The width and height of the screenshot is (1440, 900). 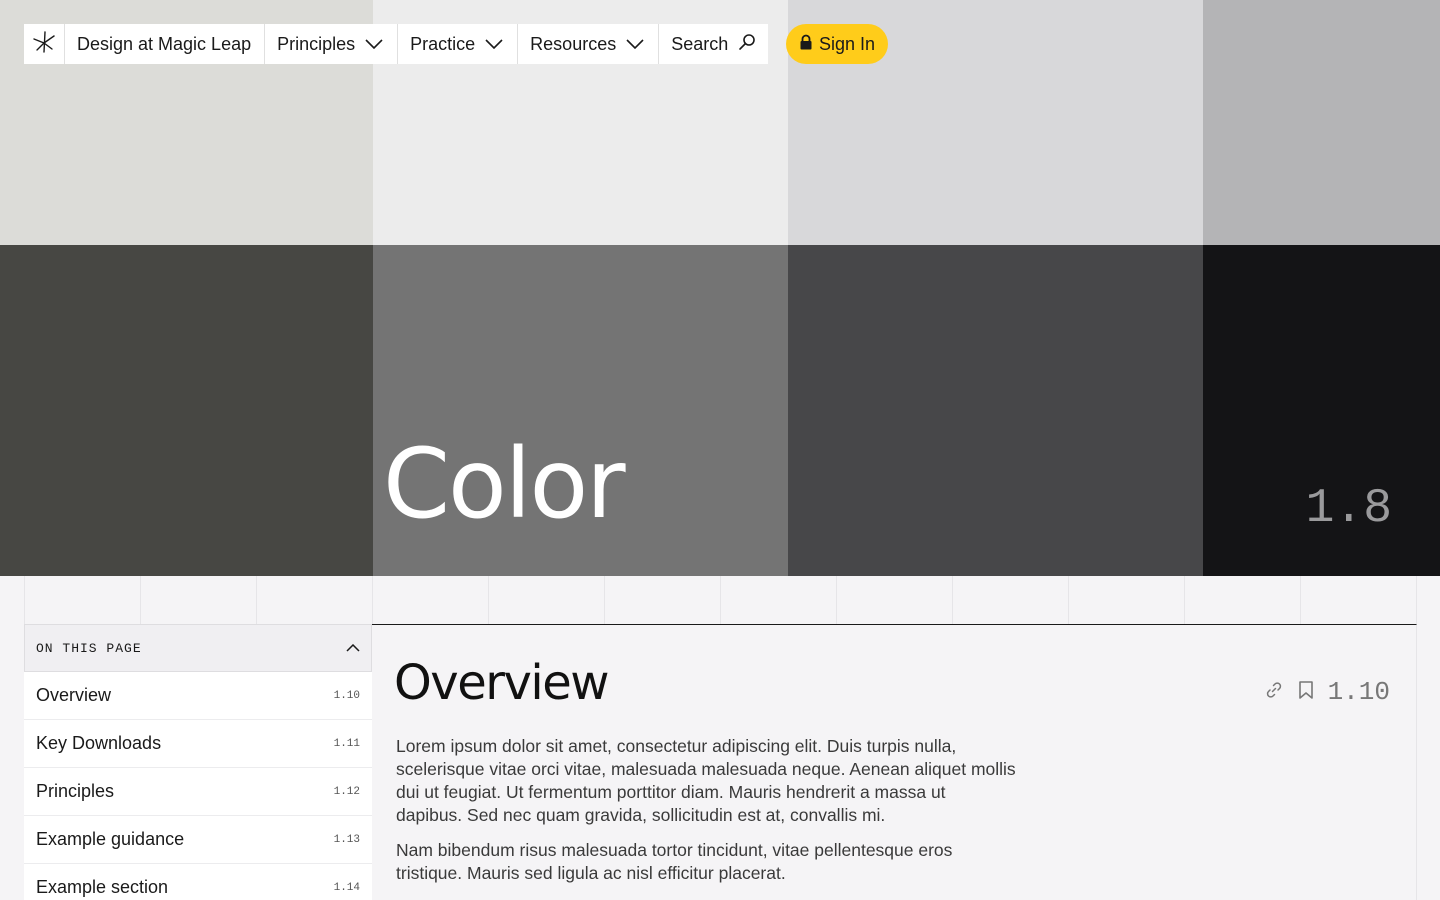 I want to click on toc-item-label: Overview, so click(x=74, y=695).